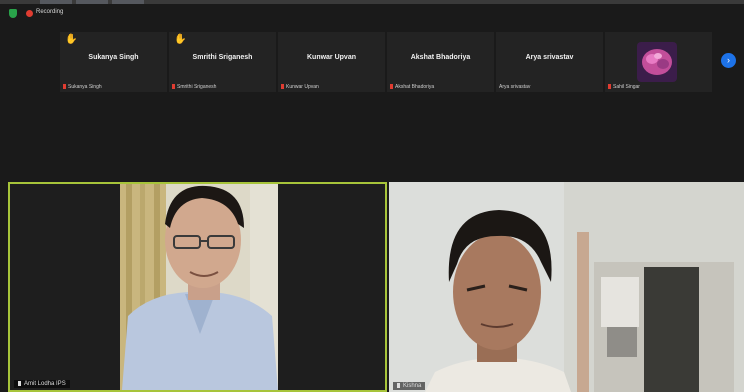  I want to click on participant-name: Sukanya Singh, so click(113, 57).